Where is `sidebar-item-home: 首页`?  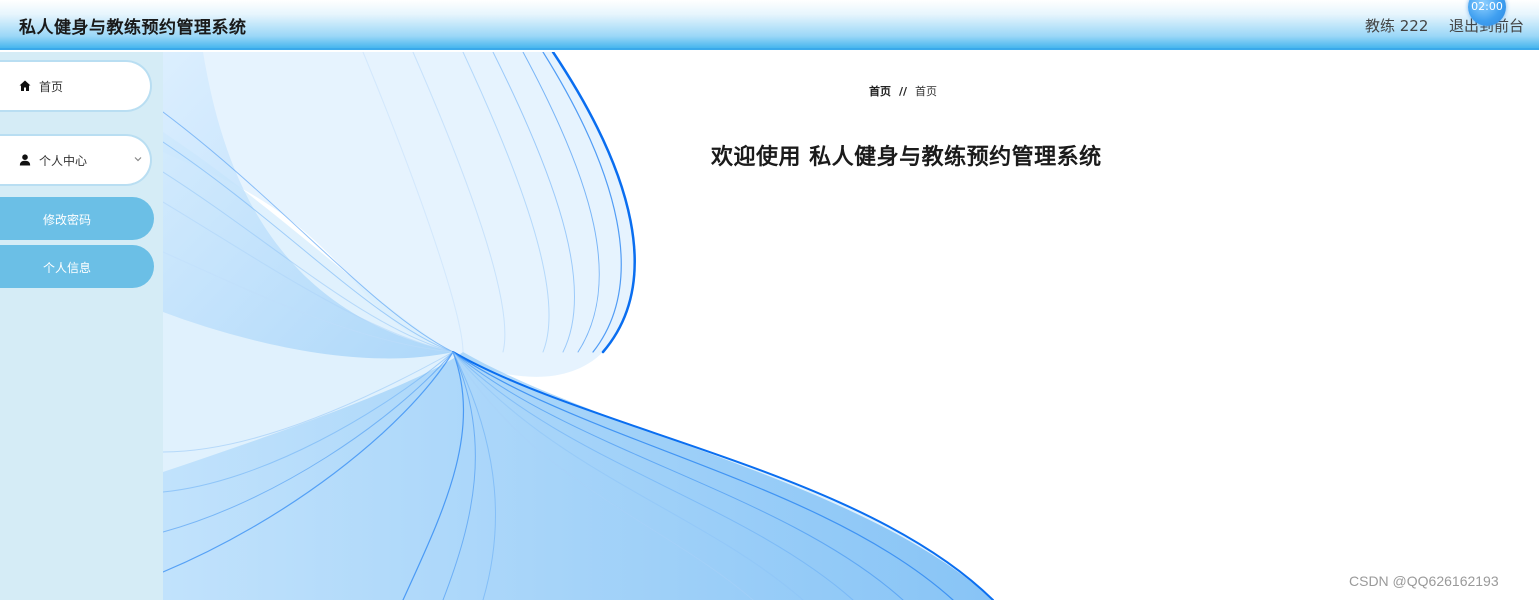 sidebar-item-home: 首页 is located at coordinates (76, 86).